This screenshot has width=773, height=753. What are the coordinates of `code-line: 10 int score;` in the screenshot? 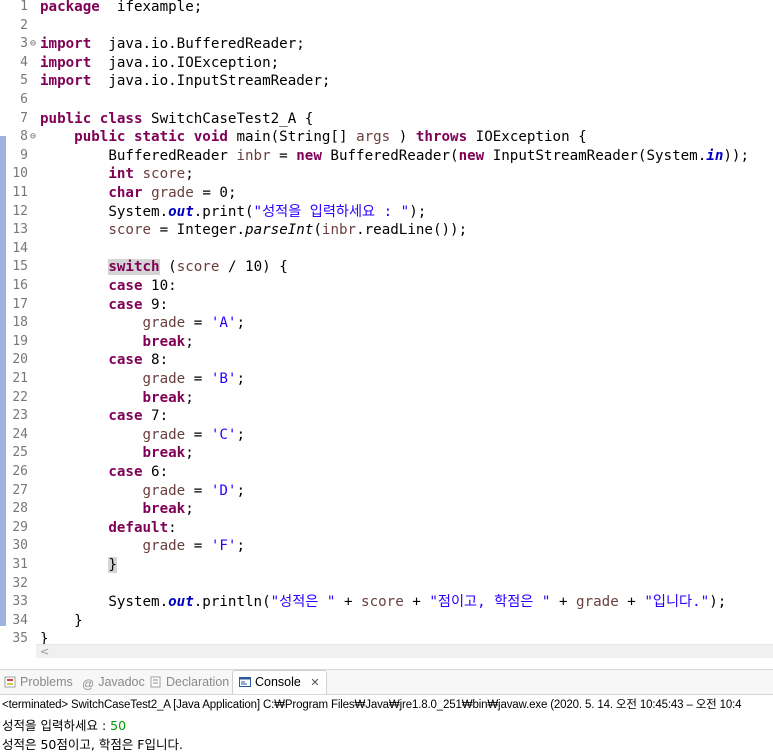 It's located at (386, 174).